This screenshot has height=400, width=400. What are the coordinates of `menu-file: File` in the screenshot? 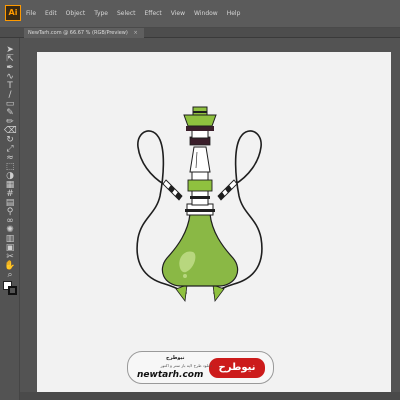 It's located at (31, 14).